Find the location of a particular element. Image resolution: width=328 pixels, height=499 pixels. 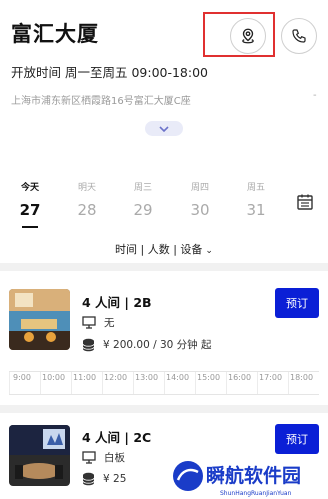

room-title: 4 人间 | 2C is located at coordinates (117, 437).